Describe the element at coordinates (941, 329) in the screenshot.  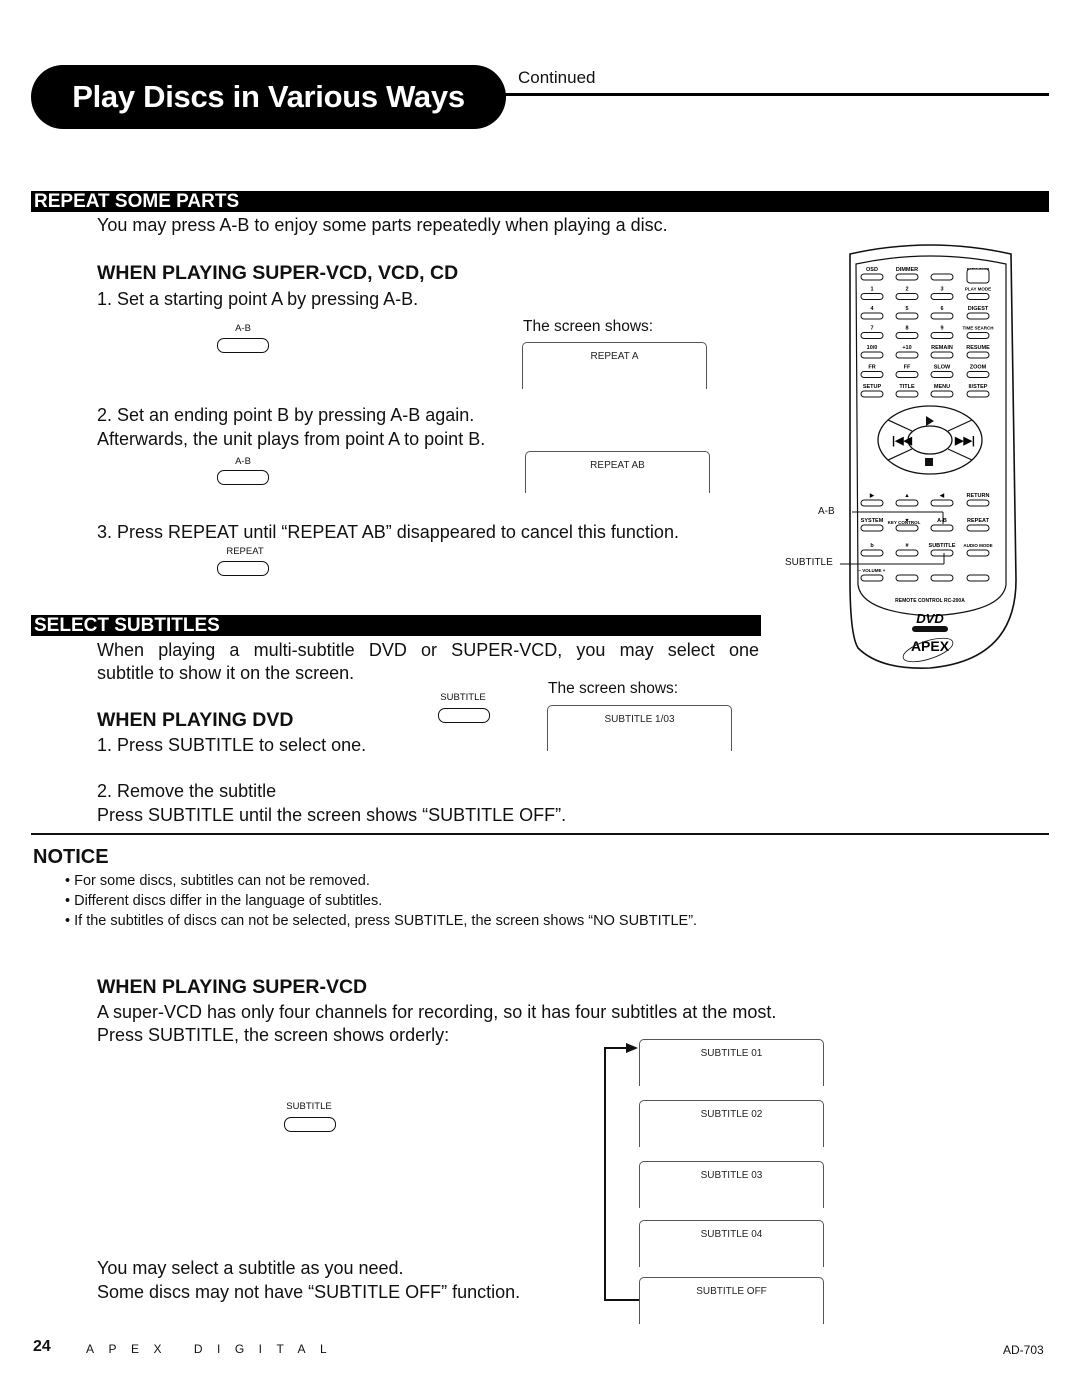
I see `remote-key-label: 9` at that location.